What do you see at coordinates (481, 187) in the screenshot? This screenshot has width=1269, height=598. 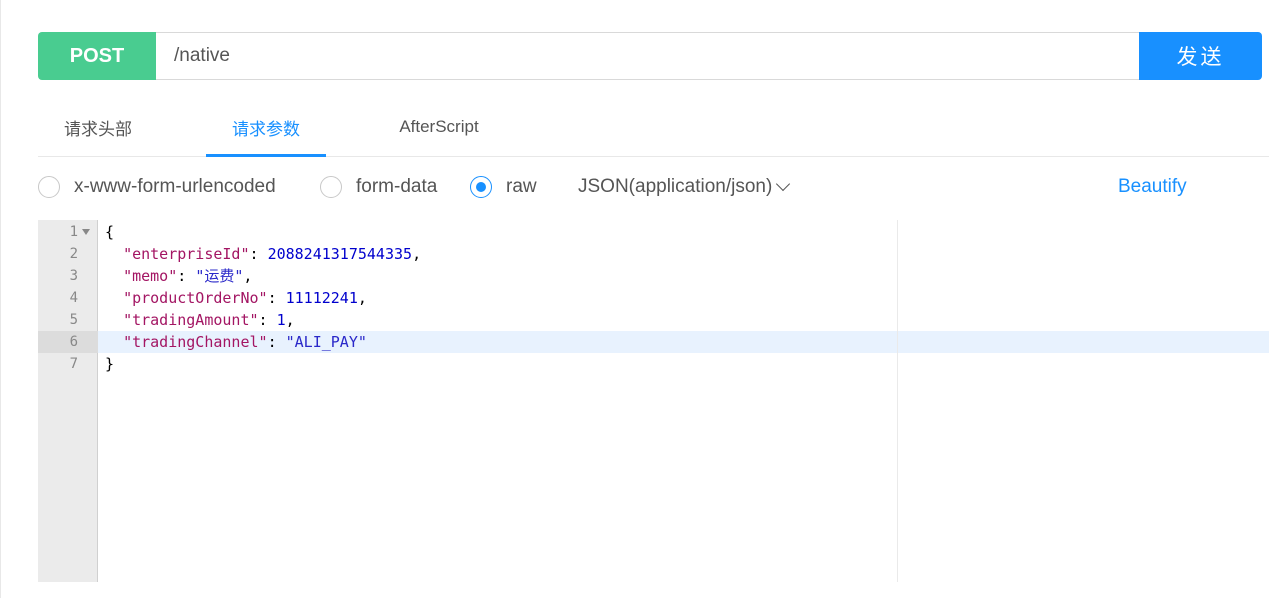 I see `radio-button-checked` at bounding box center [481, 187].